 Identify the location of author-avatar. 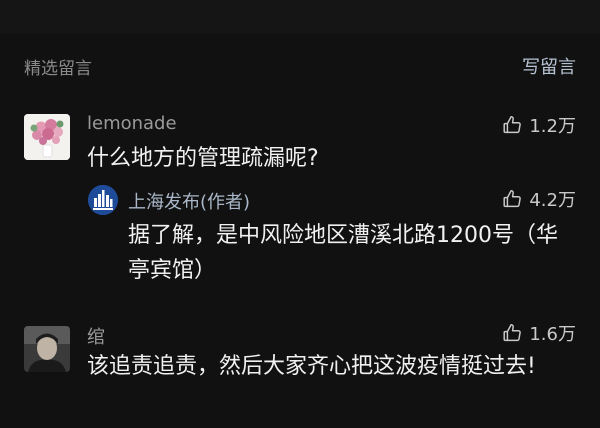
(103, 200).